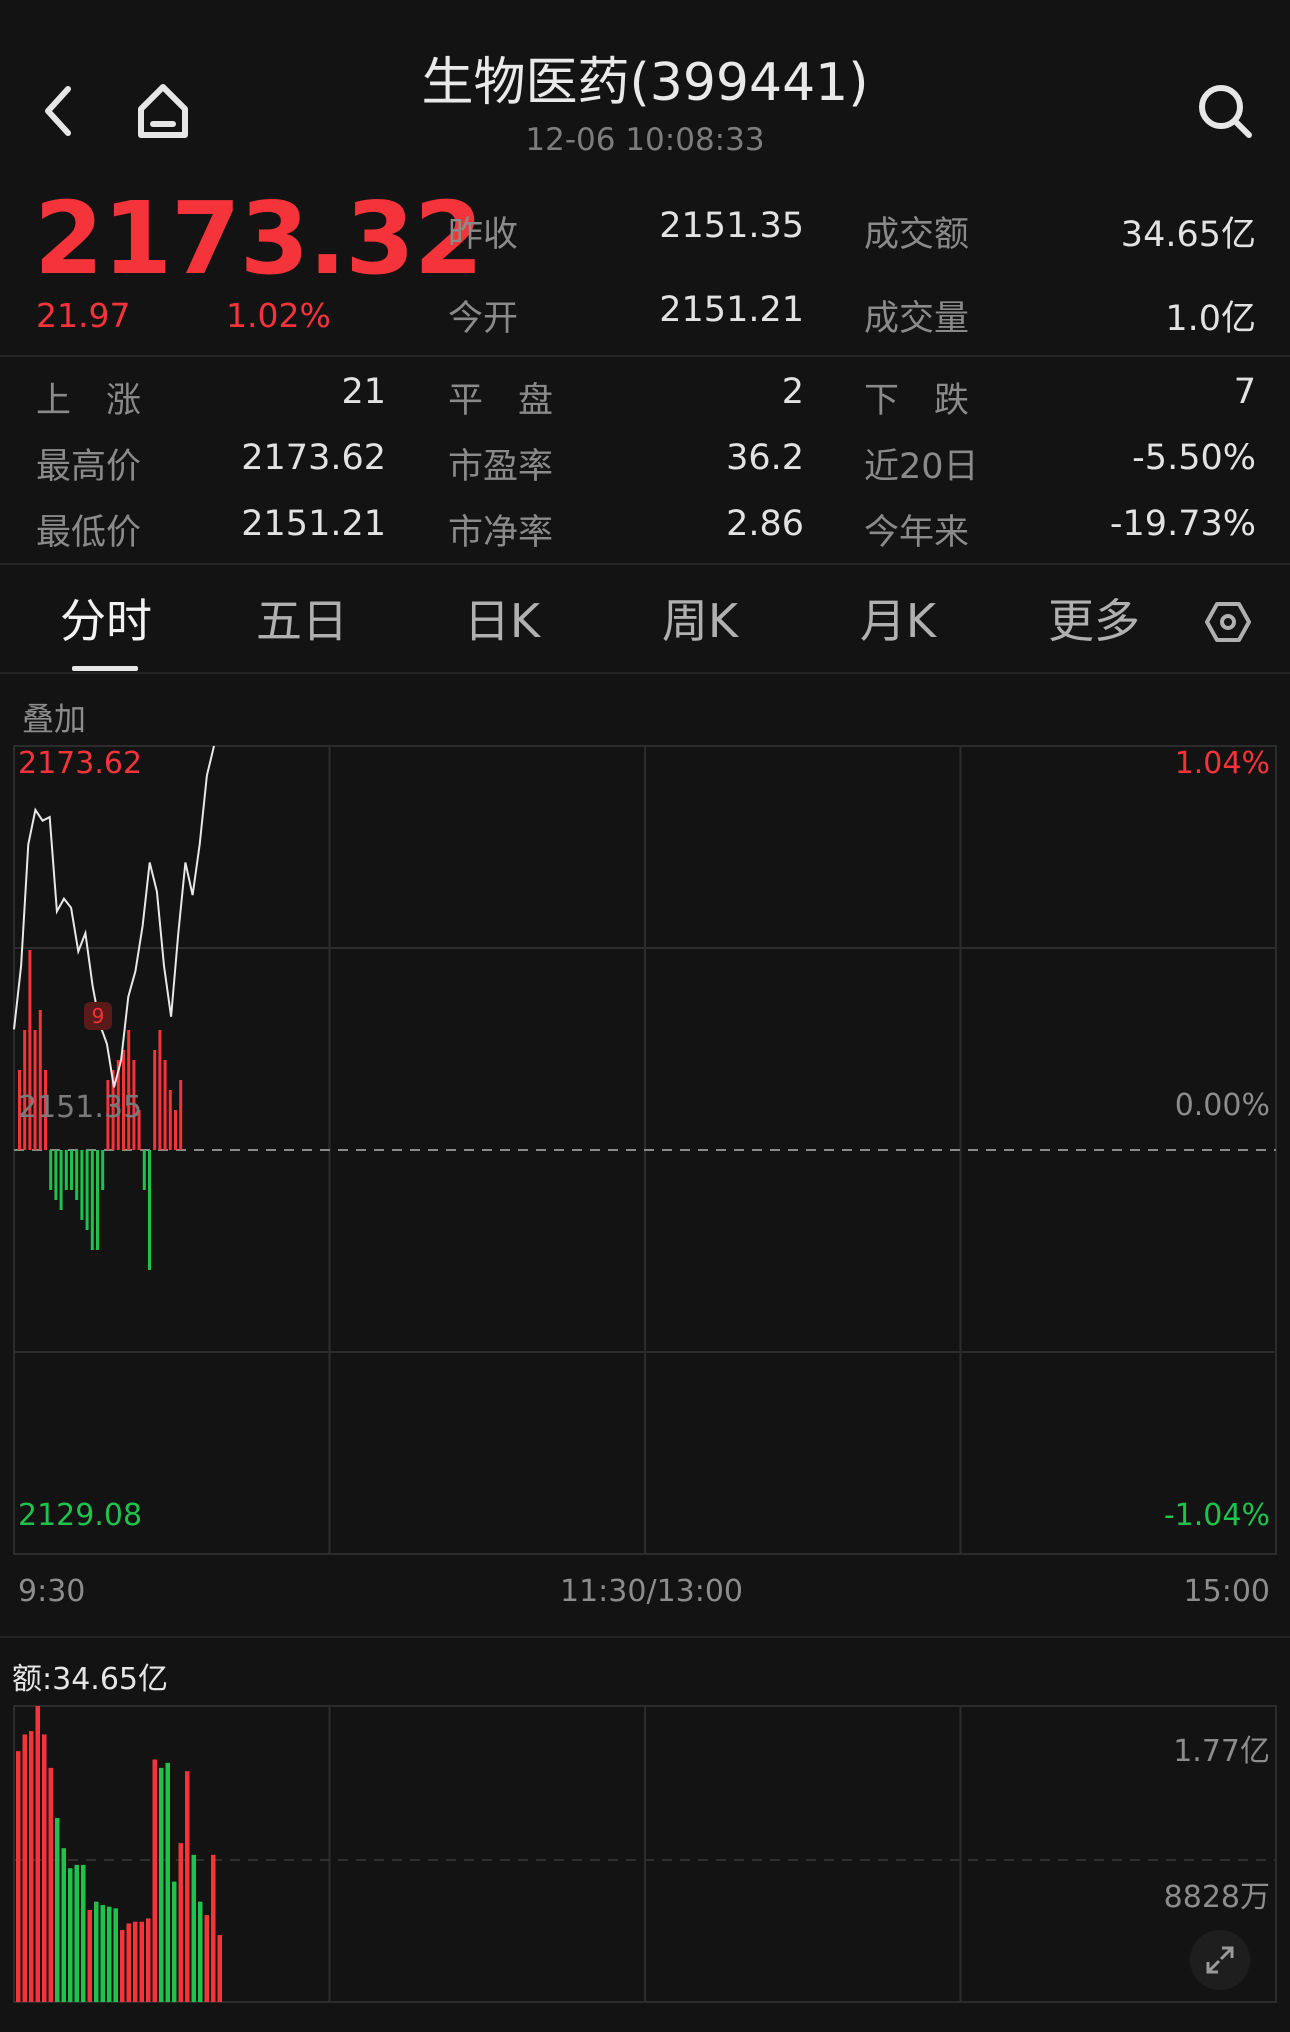 The width and height of the screenshot is (1290, 2032). I want to click on time-start-label: 9:30, so click(52, 1591).